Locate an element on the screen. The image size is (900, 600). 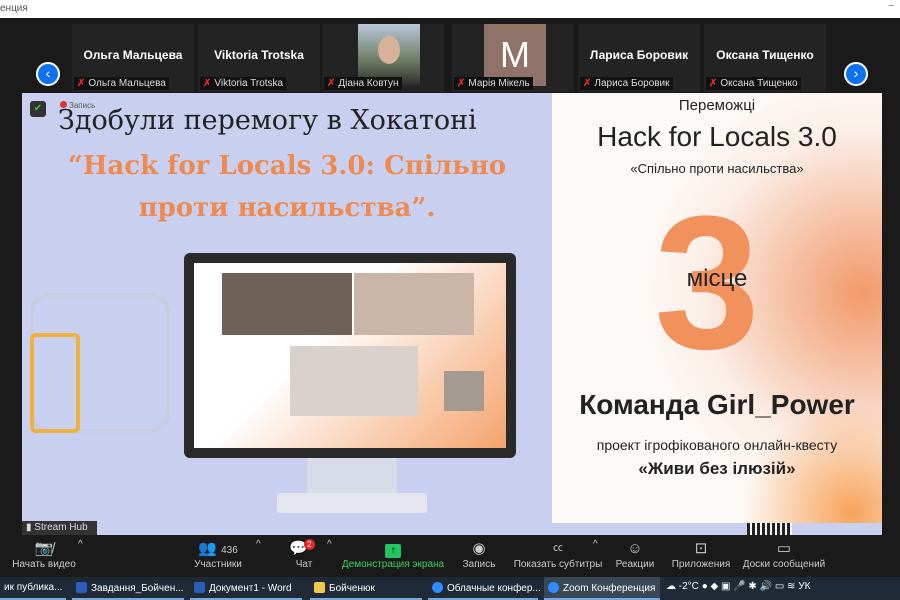
language-indicator: УК is located at coordinates (804, 586).